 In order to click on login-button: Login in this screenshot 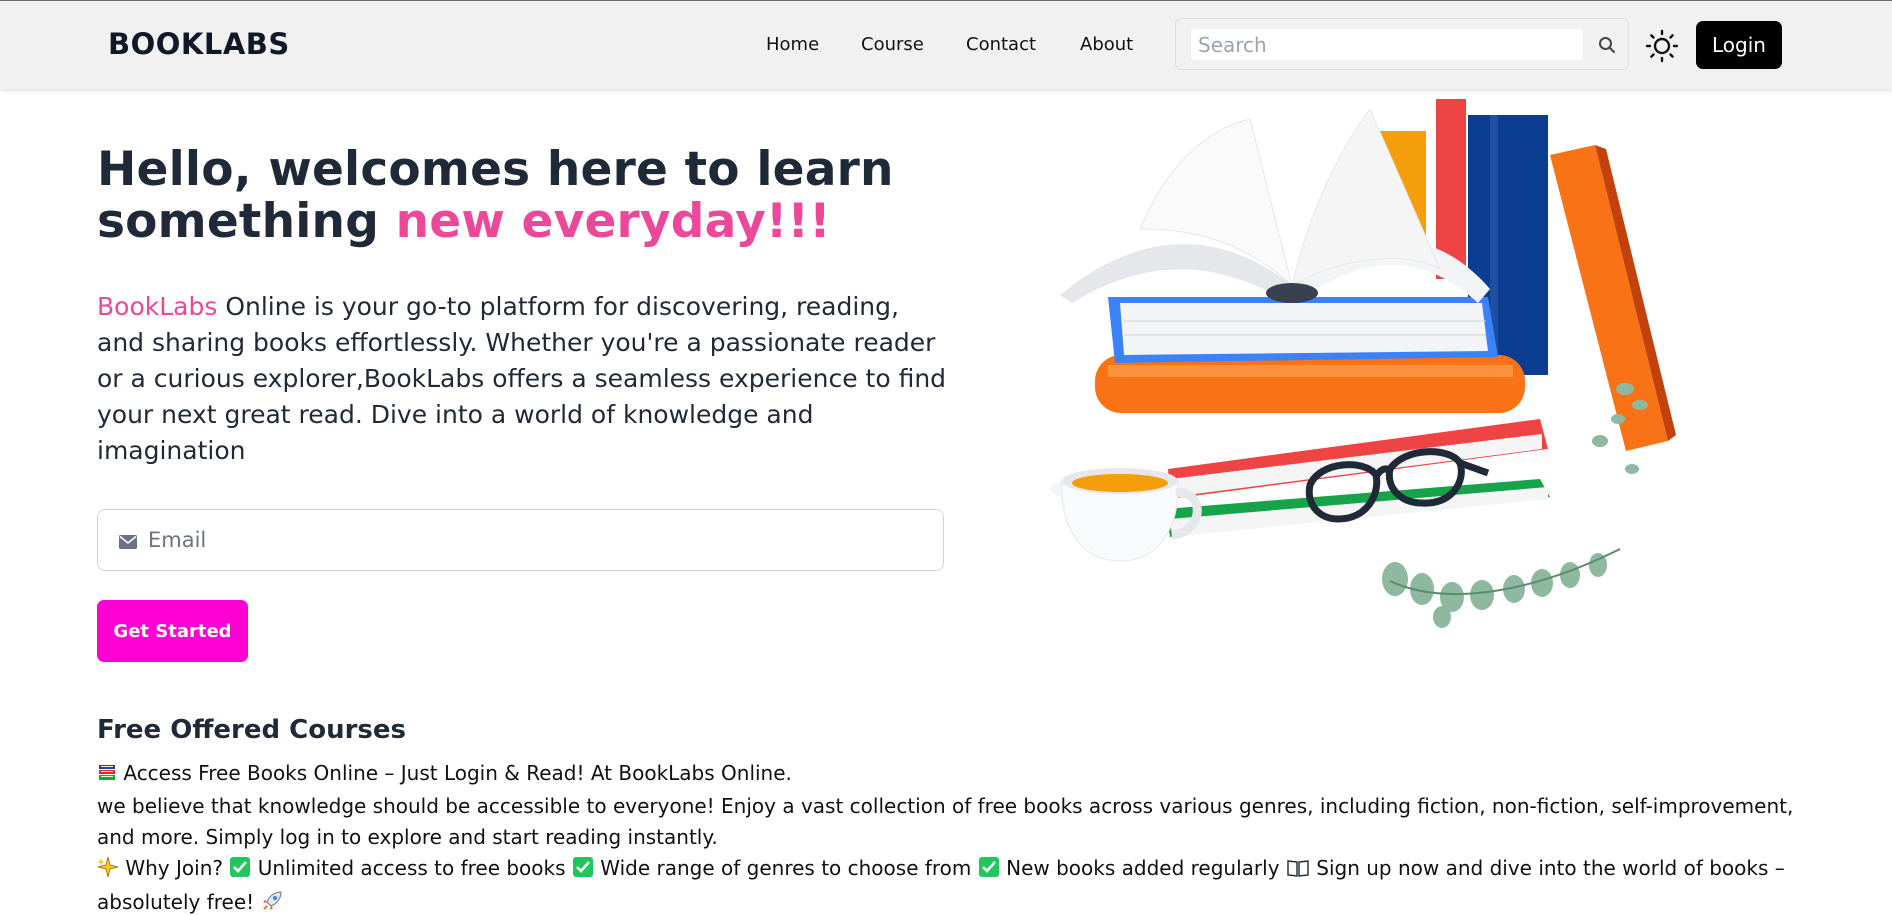, I will do `click(1739, 45)`.